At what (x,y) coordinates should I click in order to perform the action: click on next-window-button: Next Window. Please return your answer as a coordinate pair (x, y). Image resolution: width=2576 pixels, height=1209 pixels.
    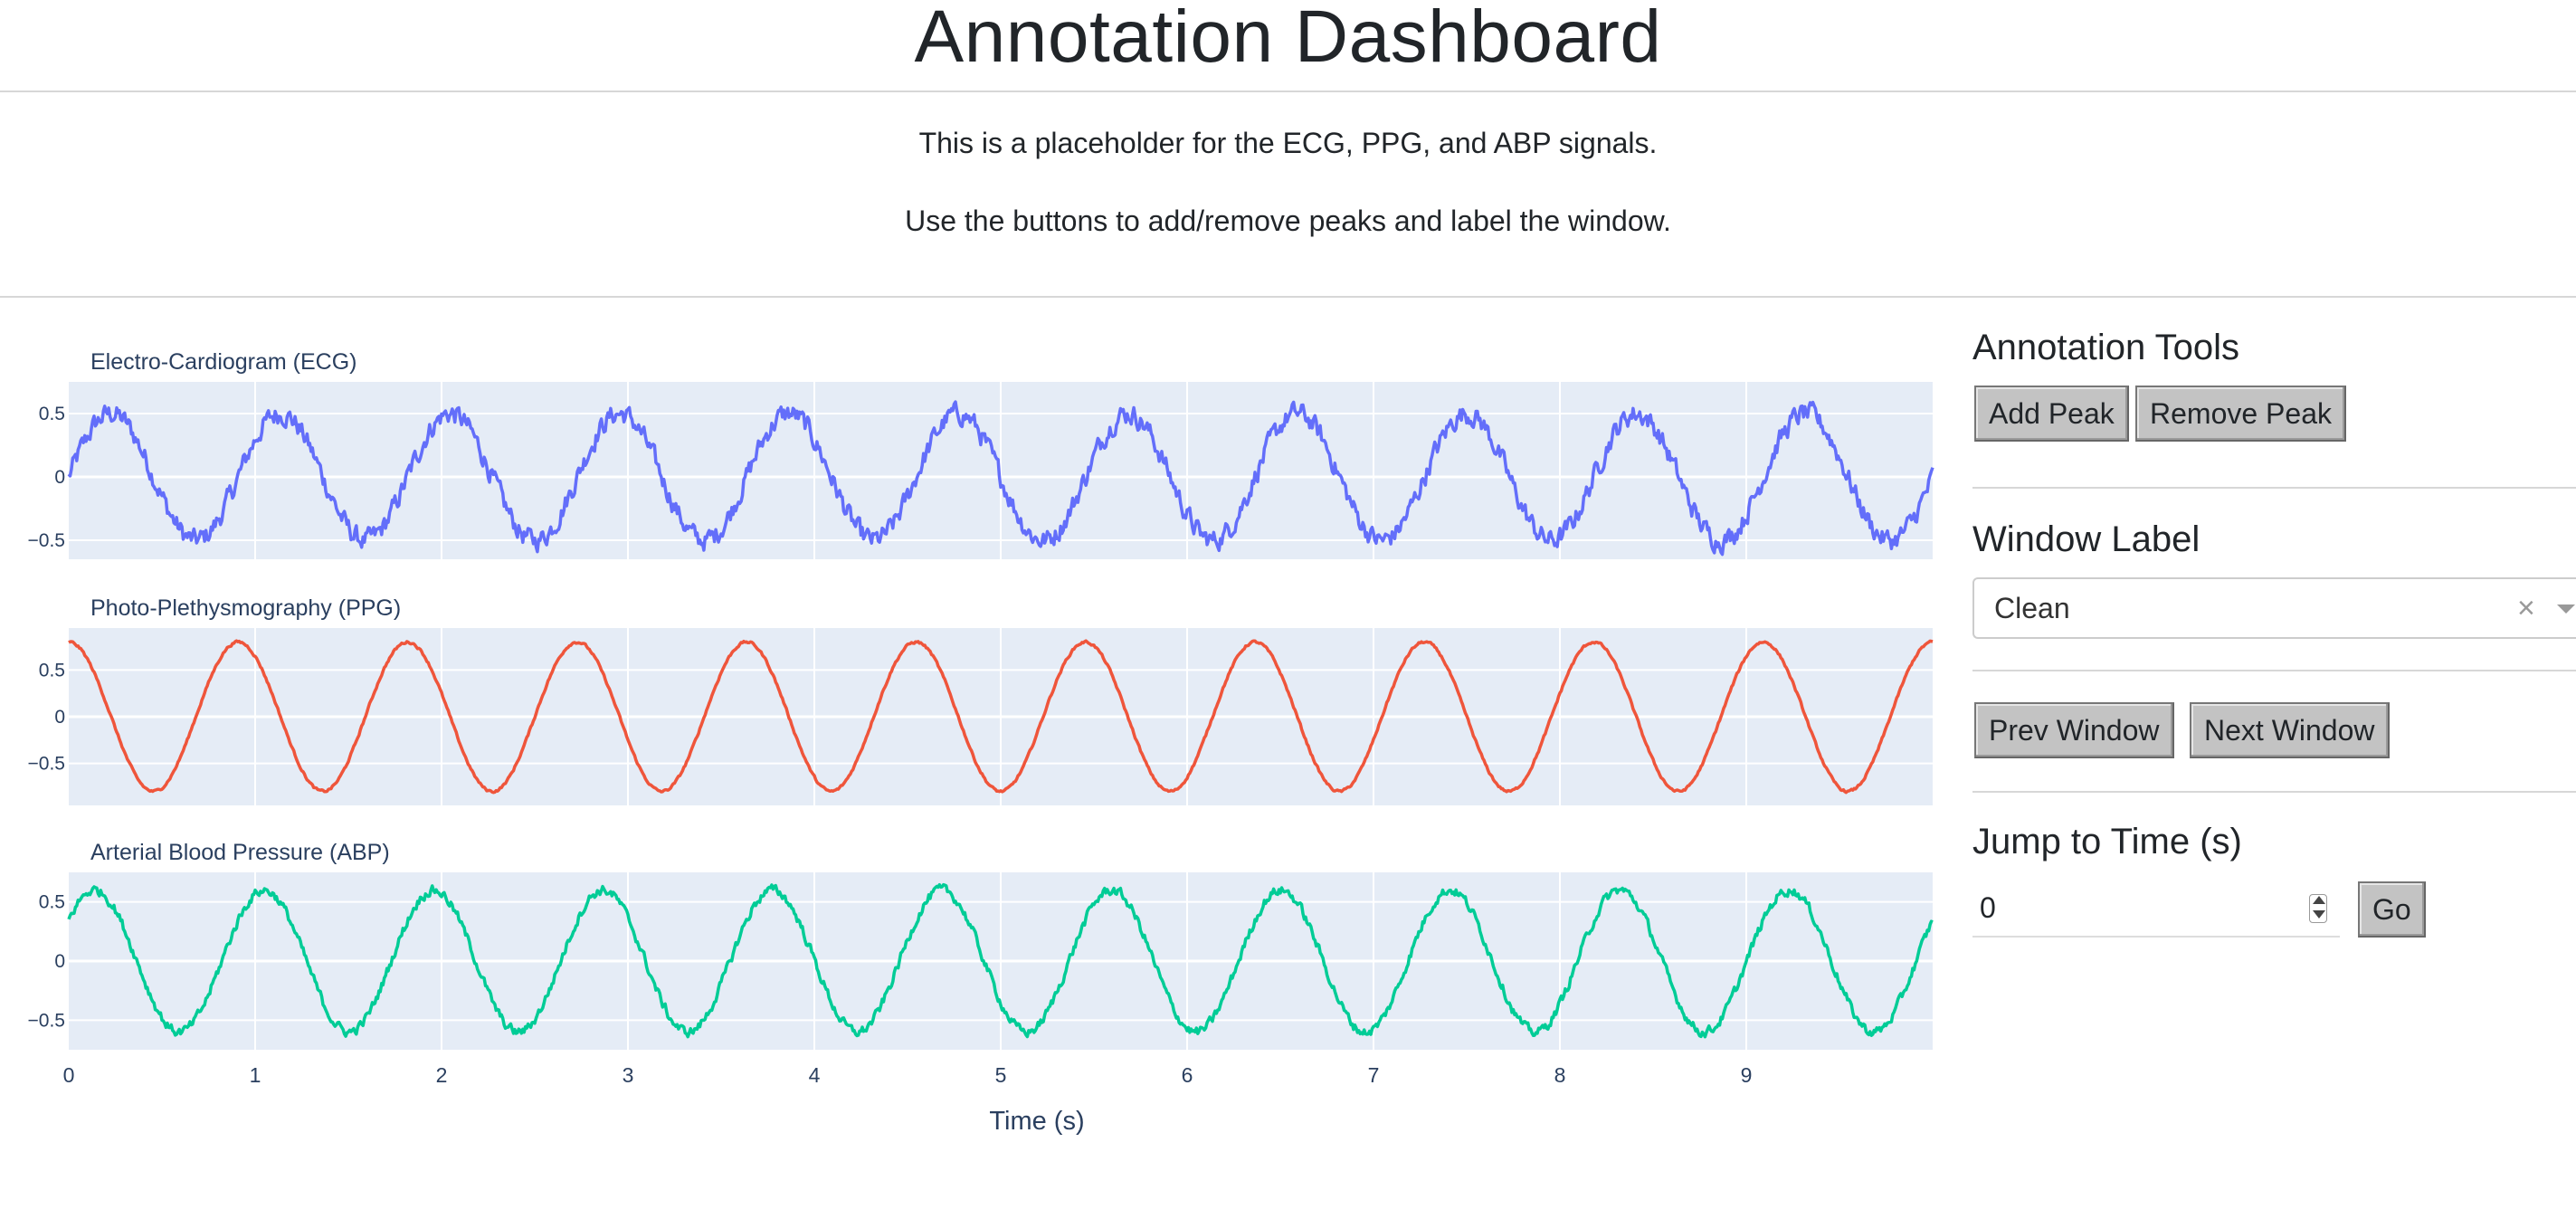
    Looking at the image, I should click on (2290, 730).